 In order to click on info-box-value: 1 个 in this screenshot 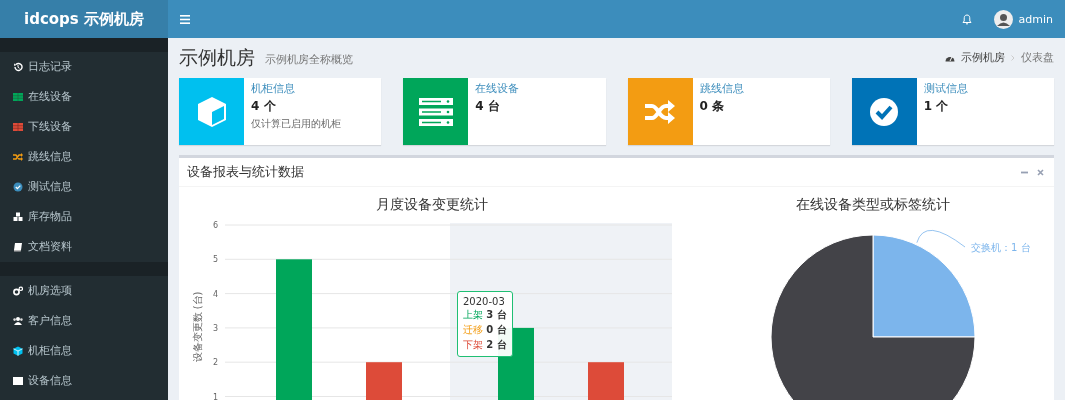, I will do `click(936, 106)`.